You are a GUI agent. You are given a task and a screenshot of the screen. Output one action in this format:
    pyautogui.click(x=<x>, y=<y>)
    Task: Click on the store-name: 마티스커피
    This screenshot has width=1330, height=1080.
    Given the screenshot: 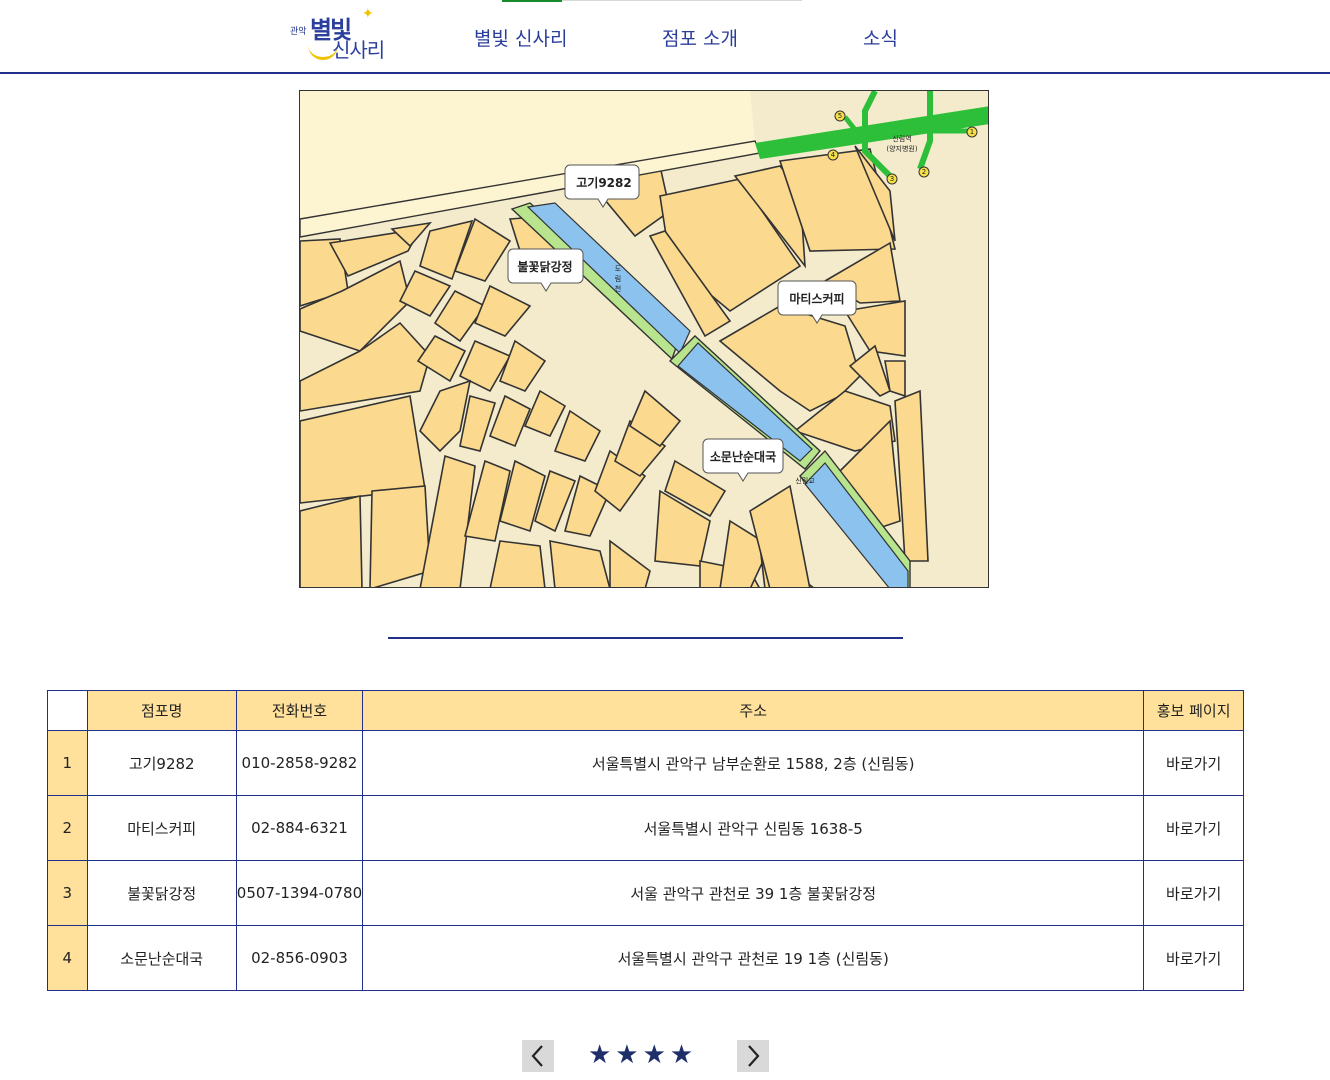 What is the action you would take?
    pyautogui.click(x=161, y=828)
    